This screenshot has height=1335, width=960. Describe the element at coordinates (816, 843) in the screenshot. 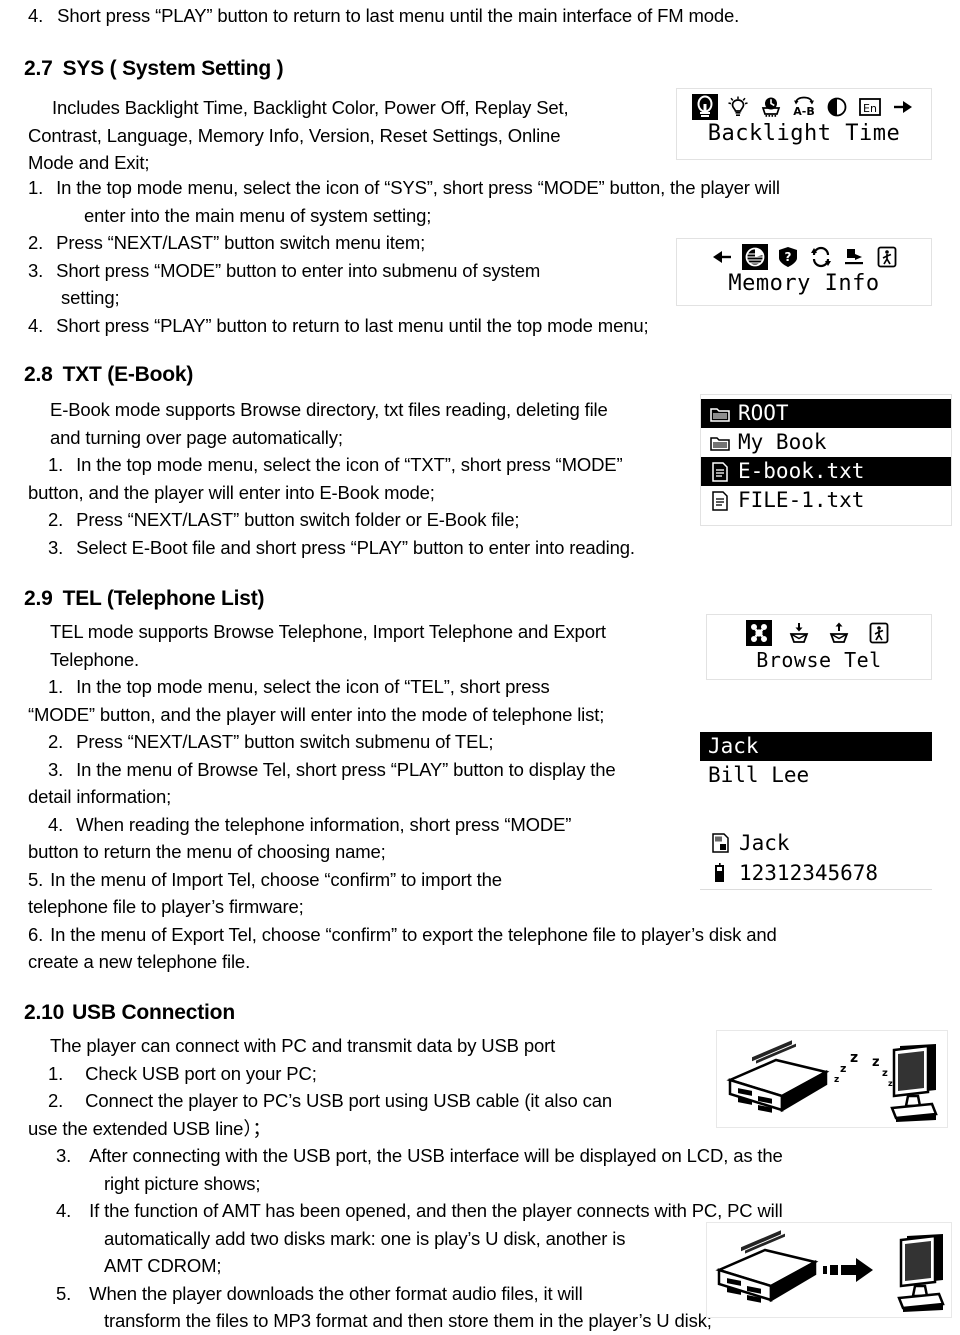

I see `lcd-tel-detail-name-row: Jack` at that location.